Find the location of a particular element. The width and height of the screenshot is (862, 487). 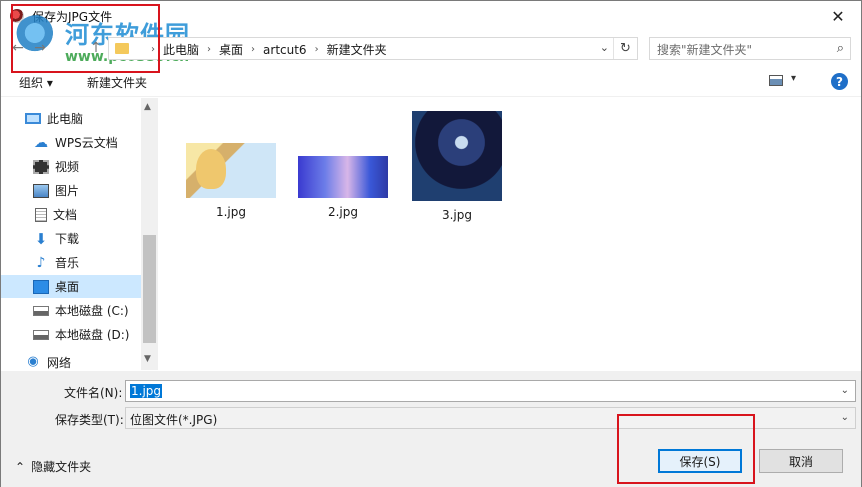

sidebar-item-this-pc: 此电脑 is located at coordinates (71, 118).